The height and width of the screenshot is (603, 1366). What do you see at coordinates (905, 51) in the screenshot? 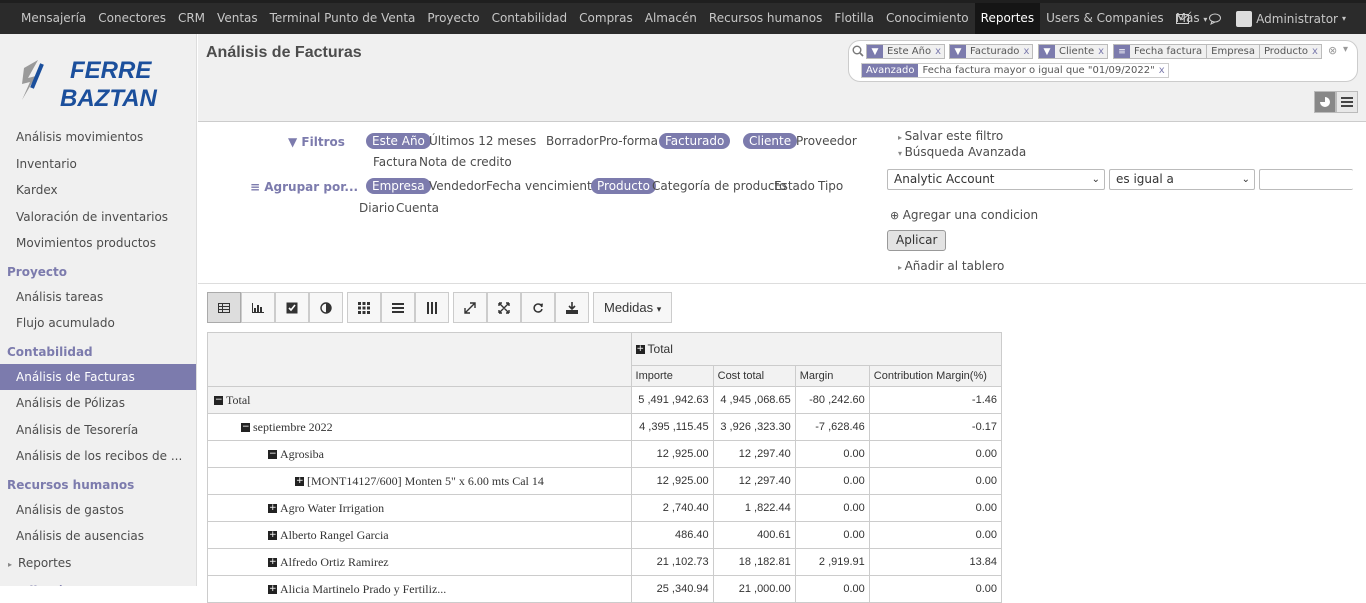
I see `facet-este-ano: ▼ Este Año x` at bounding box center [905, 51].